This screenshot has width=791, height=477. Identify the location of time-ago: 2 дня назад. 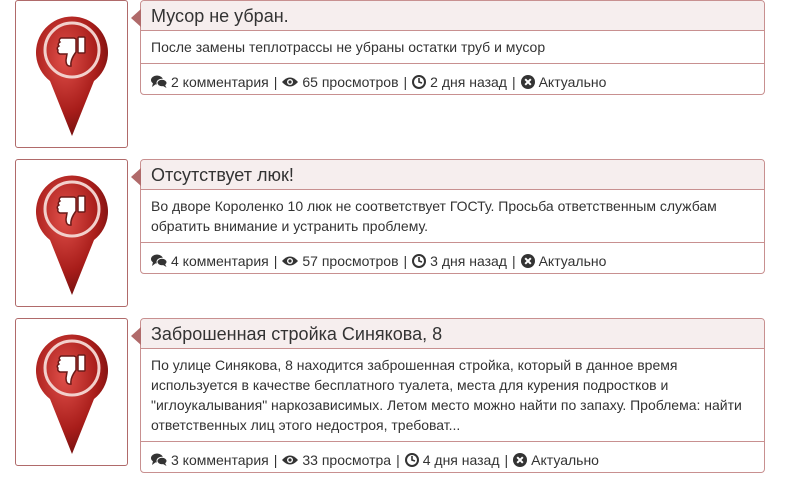
(459, 82).